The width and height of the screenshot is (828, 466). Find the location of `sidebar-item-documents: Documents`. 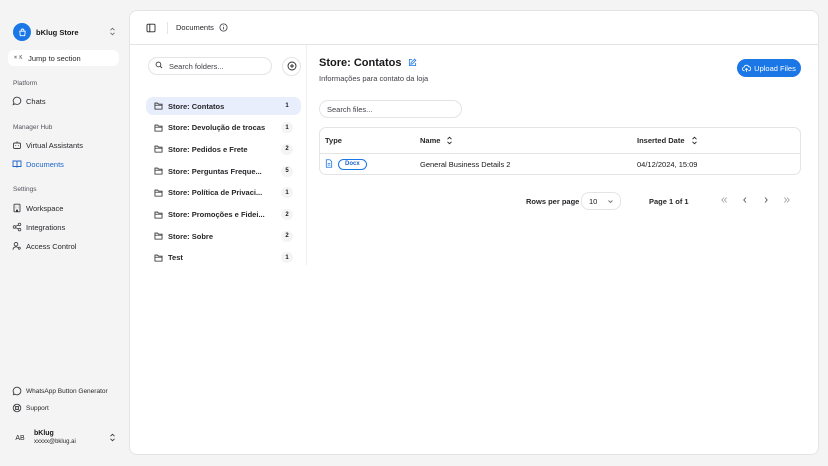

sidebar-item-documents: Documents is located at coordinates (64, 164).